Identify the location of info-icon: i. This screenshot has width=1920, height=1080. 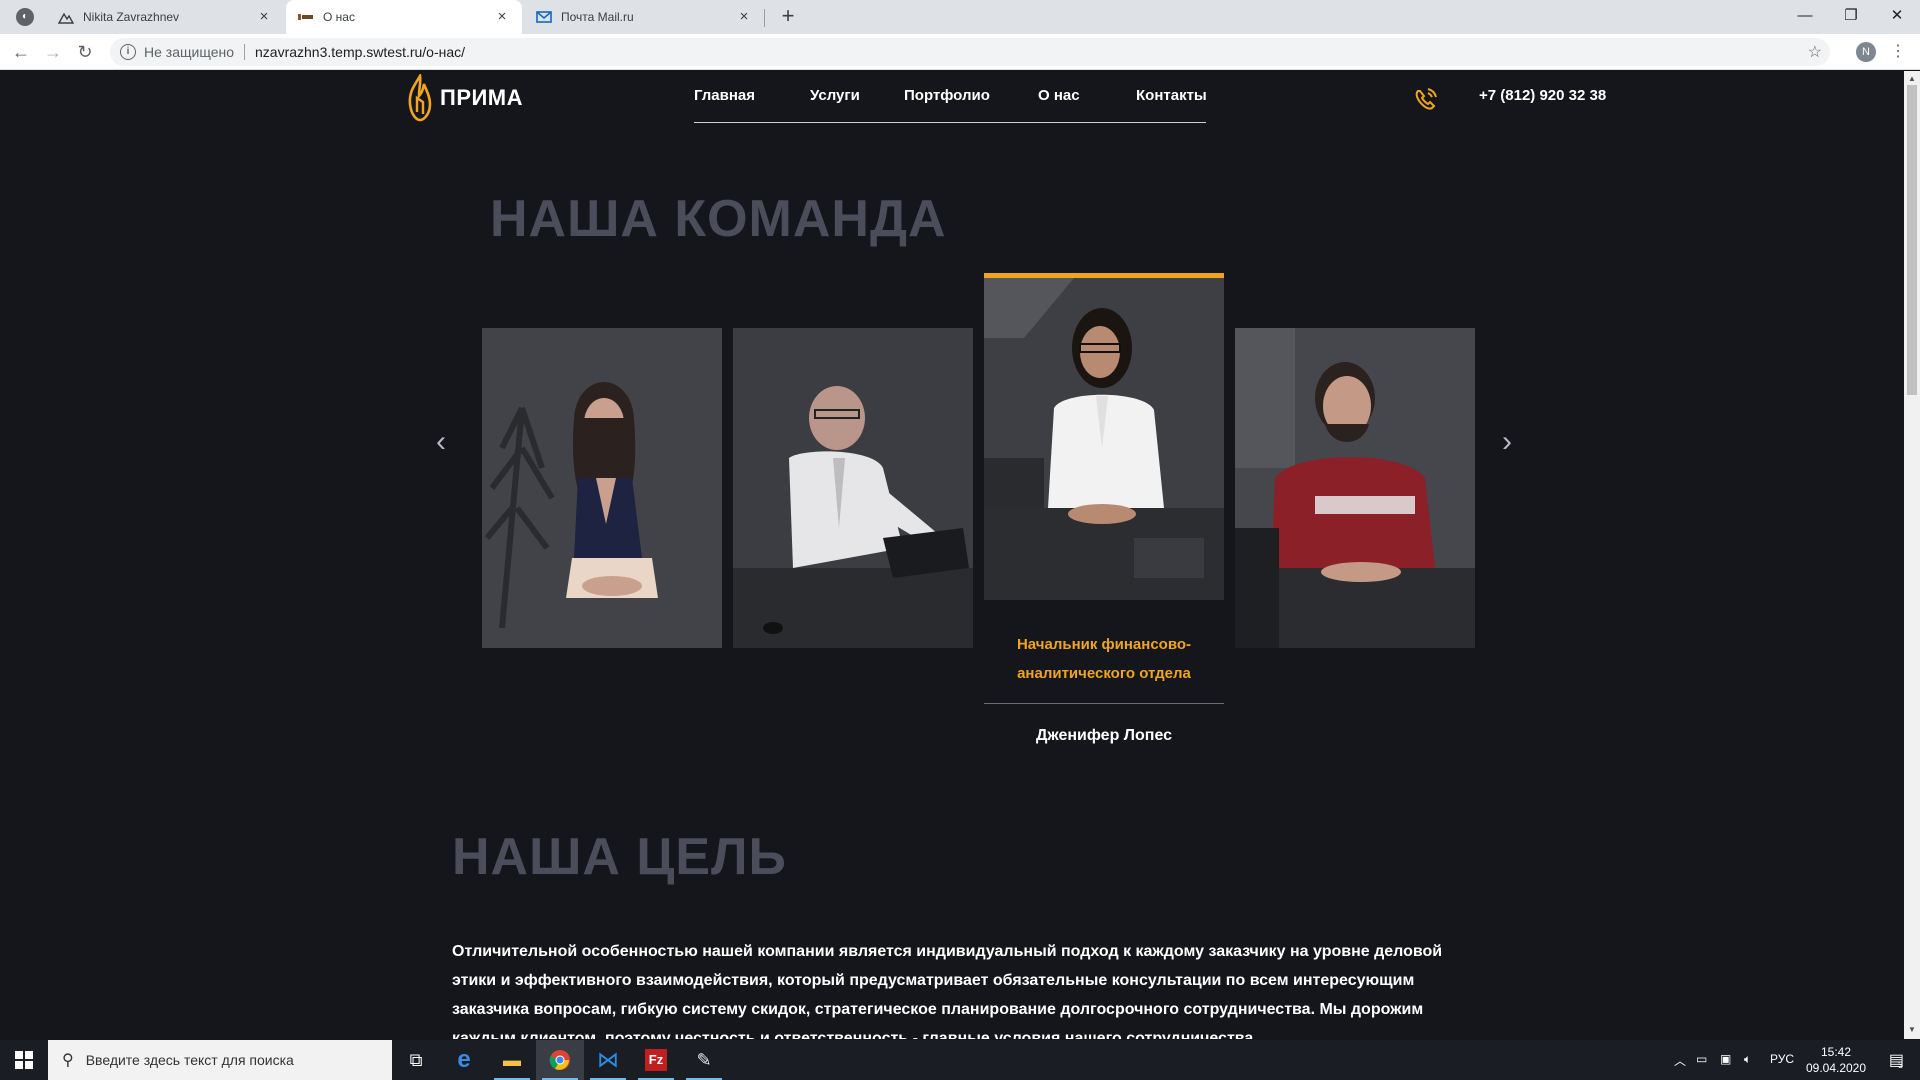
(128, 52).